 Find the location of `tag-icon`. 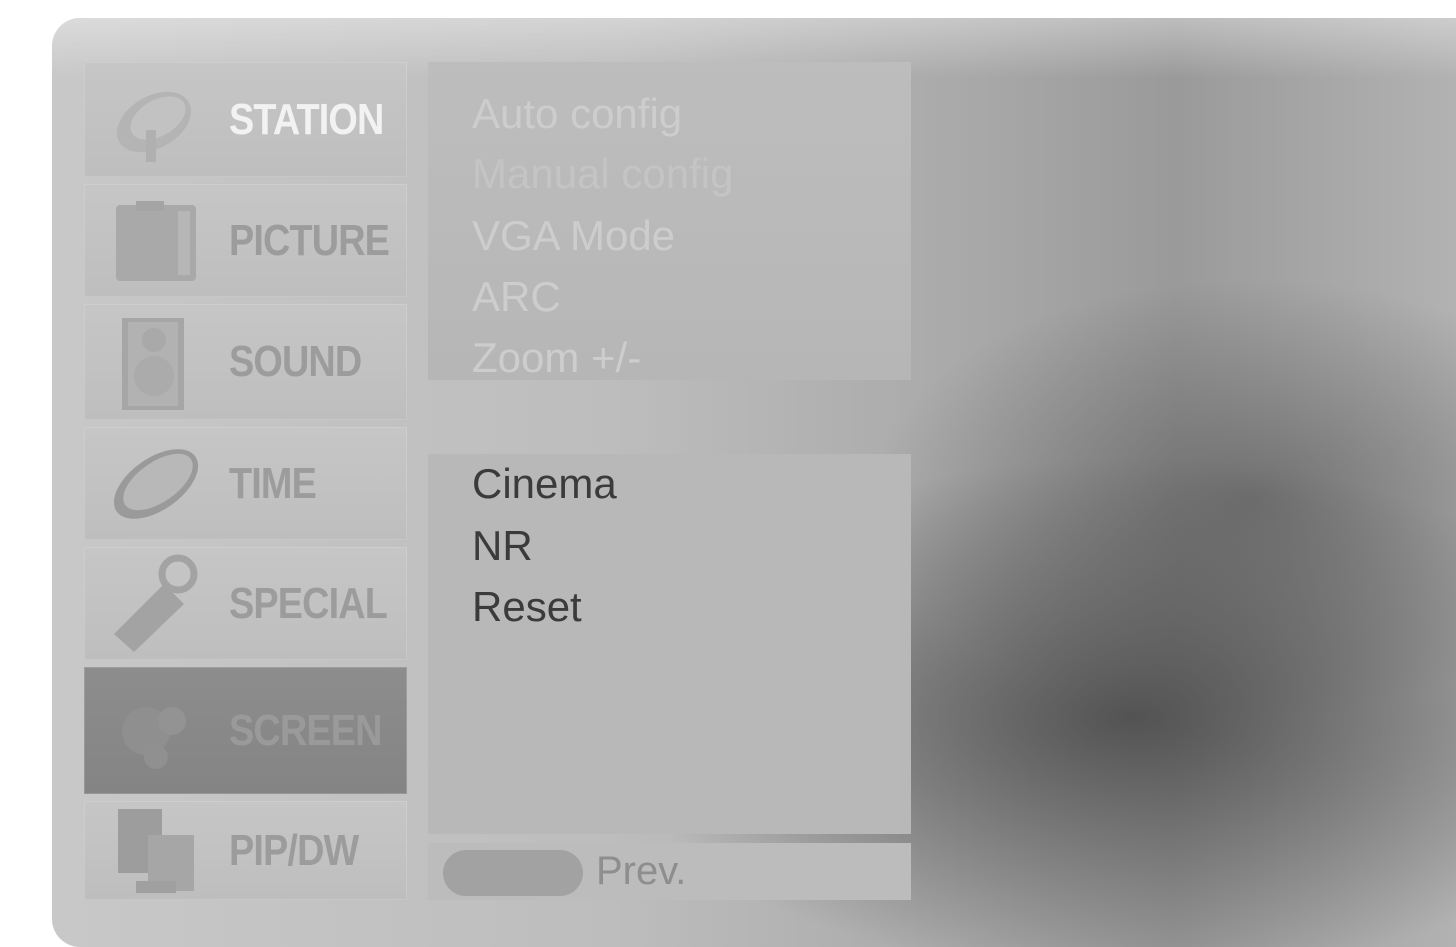

tag-icon is located at coordinates (156, 604).